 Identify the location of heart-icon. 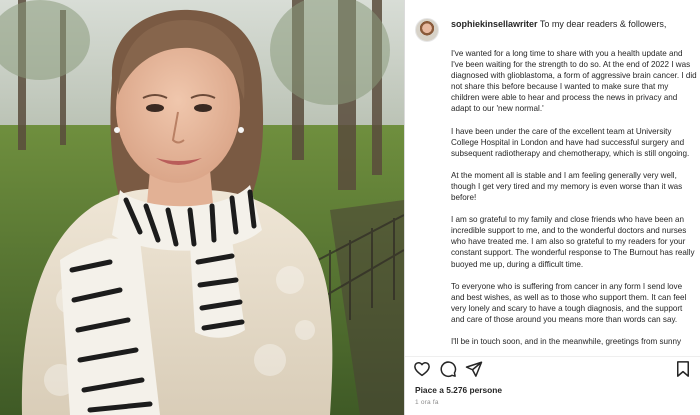
(422, 369).